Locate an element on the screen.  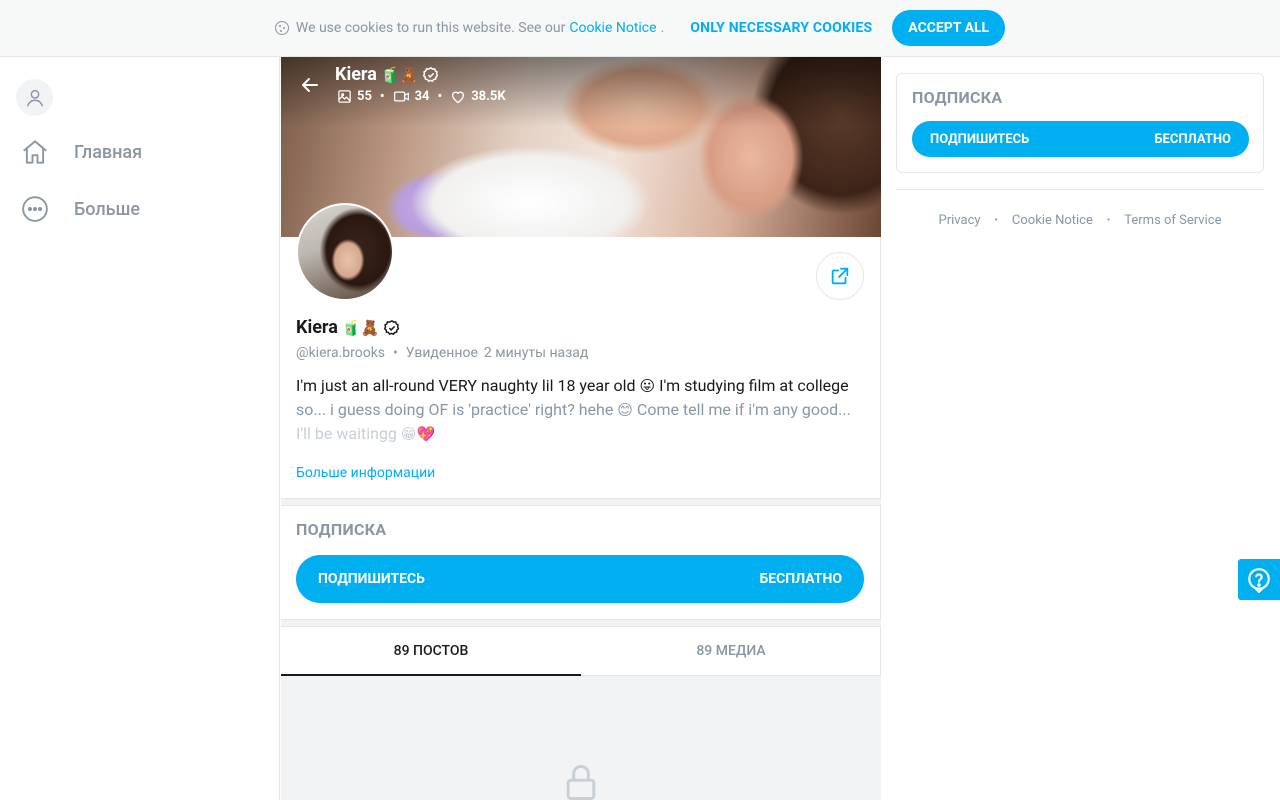
help-button is located at coordinates (1259, 579).